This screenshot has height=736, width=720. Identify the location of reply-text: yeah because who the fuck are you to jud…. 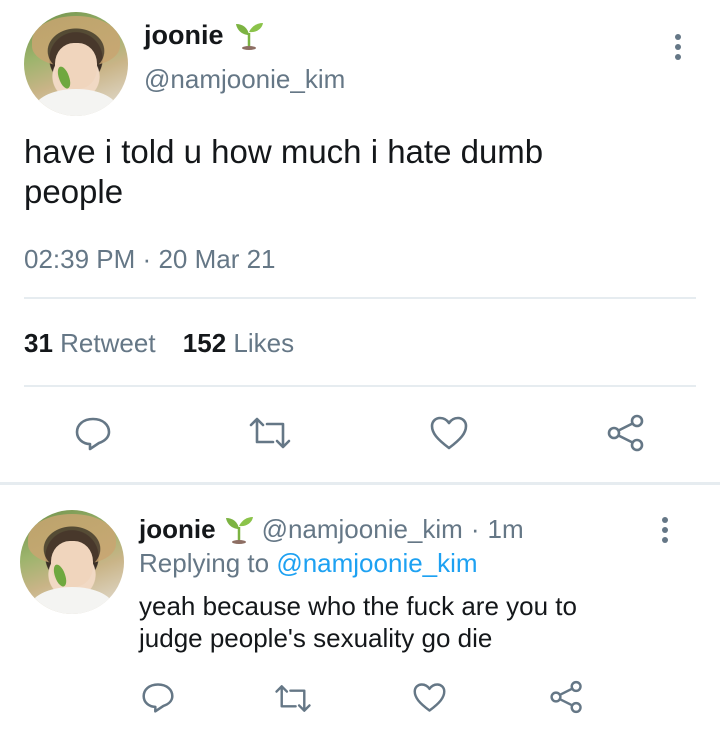
(419, 622).